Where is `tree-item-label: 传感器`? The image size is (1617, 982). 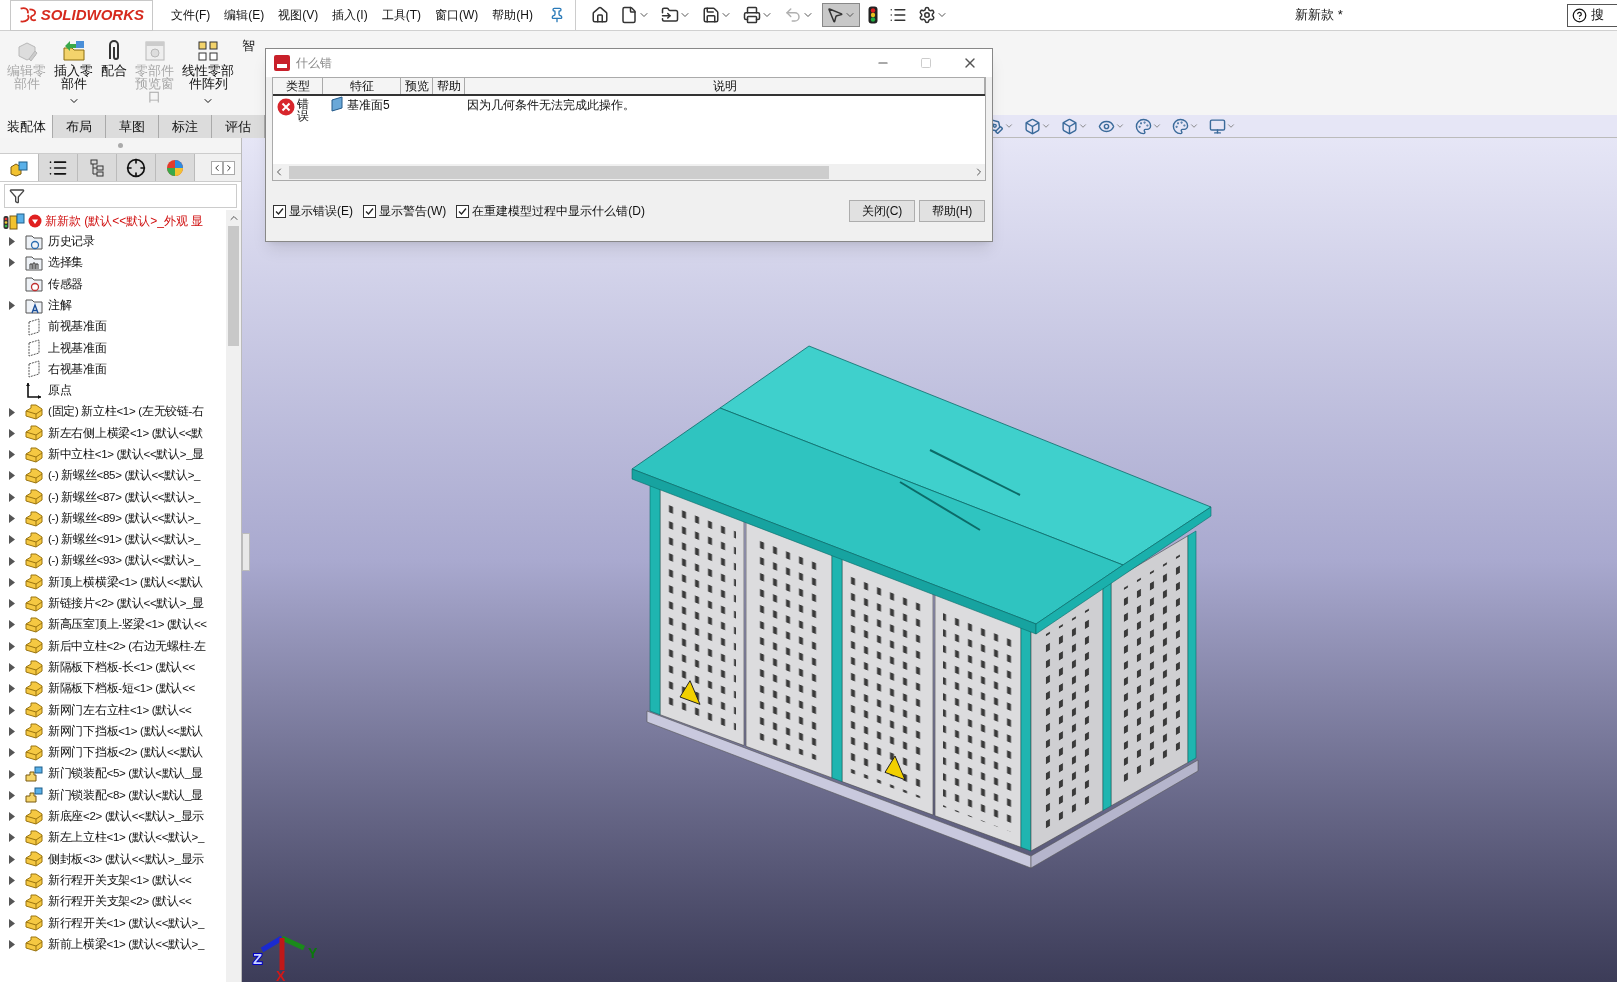
tree-item-label: 传感器 is located at coordinates (66, 284).